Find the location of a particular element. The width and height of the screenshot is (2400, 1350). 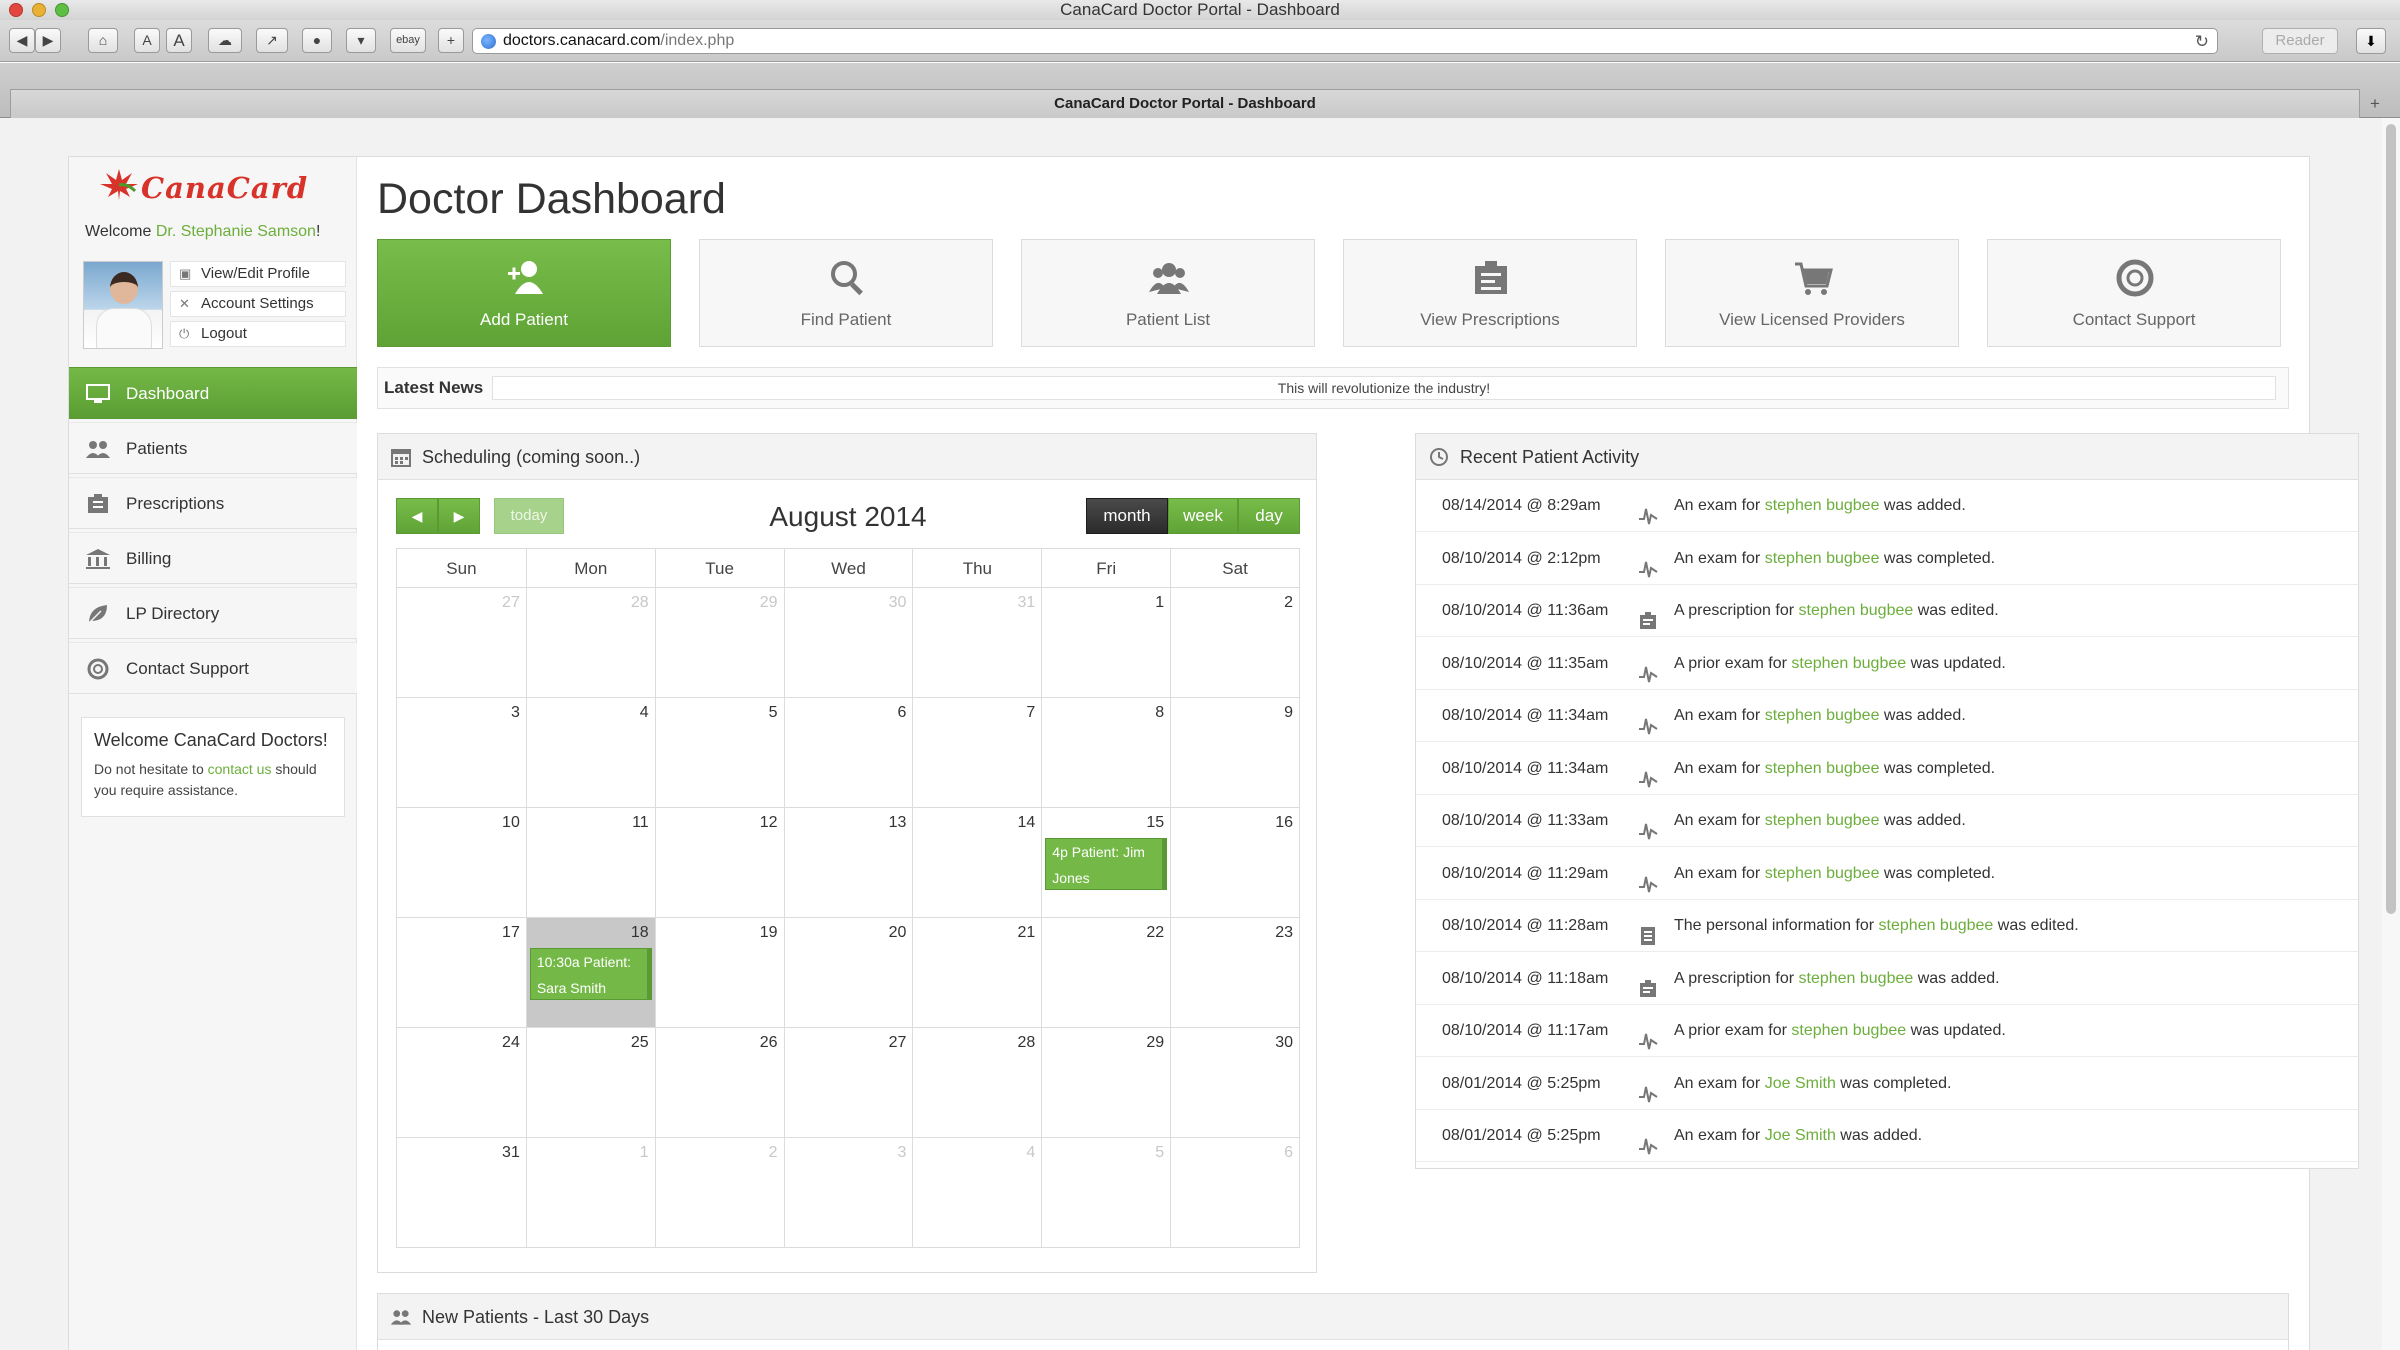

calendar-day: 17 is located at coordinates (461, 972).